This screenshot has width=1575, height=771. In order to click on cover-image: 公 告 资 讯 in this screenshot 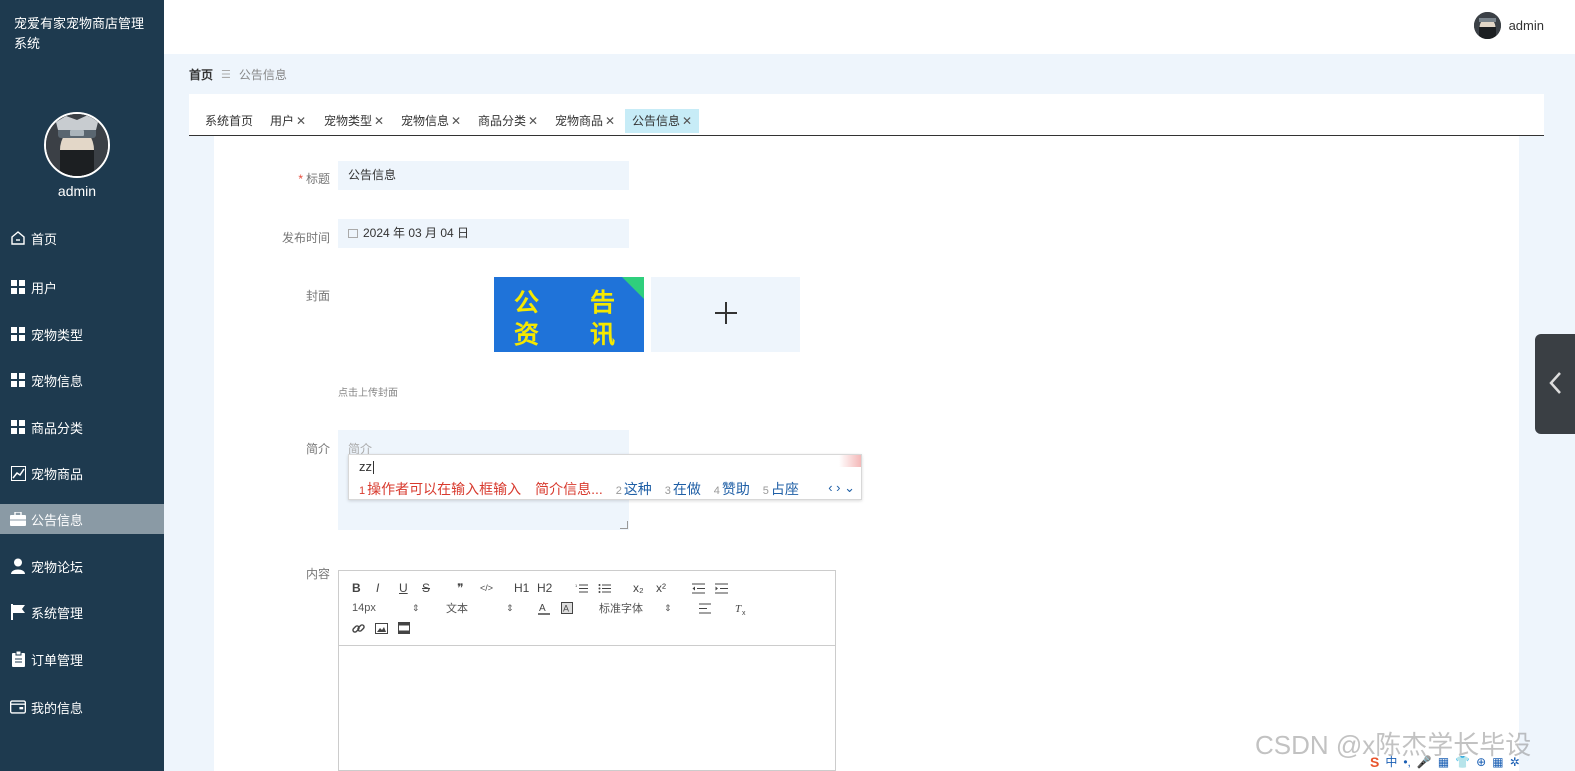, I will do `click(569, 314)`.